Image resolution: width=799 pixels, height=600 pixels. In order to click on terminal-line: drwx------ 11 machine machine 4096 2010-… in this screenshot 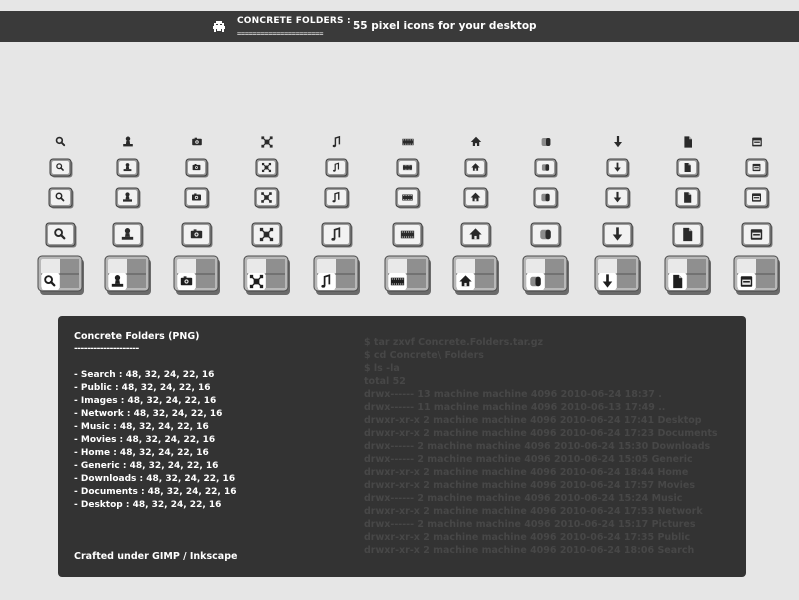, I will do `click(515, 407)`.